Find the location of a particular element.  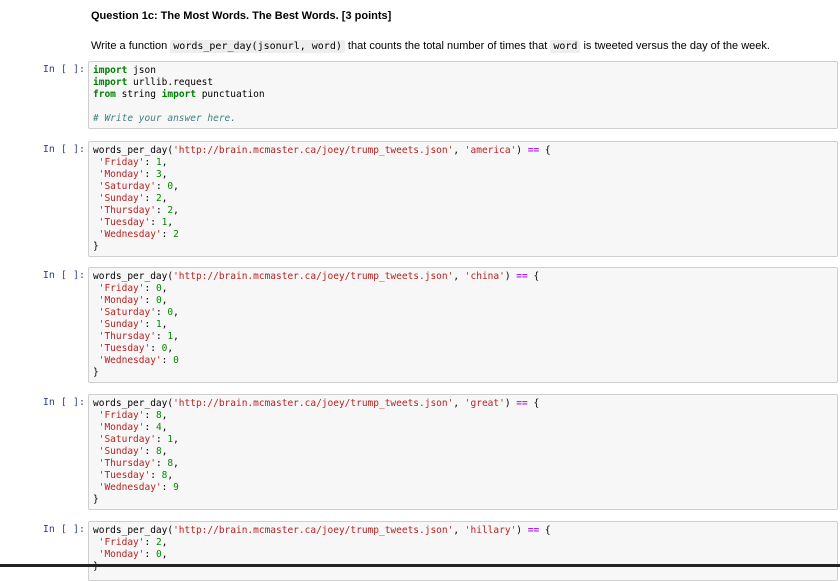

desc-text-1: Write a function is located at coordinates (131, 46).